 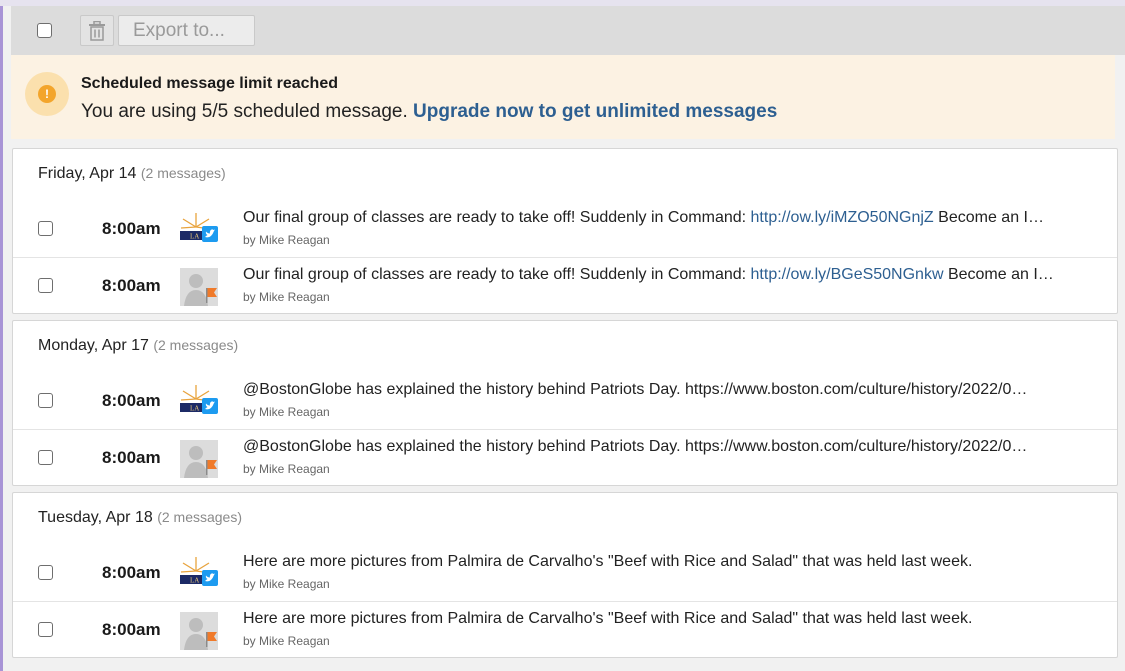 I want to click on banner-message: You are using 5/5 scheduled message., so click(x=244, y=111).